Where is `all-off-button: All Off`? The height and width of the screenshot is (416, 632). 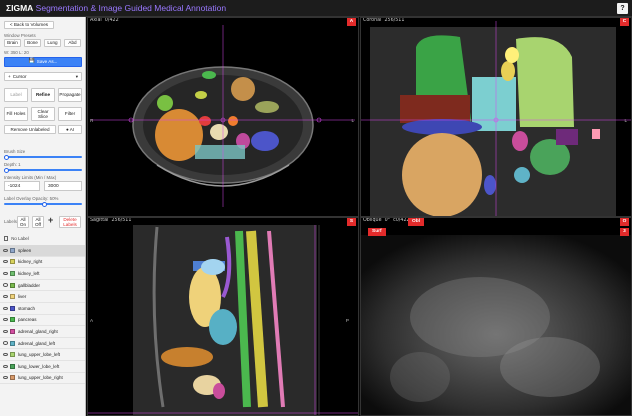
all-off-button: All Off is located at coordinates (38, 222).